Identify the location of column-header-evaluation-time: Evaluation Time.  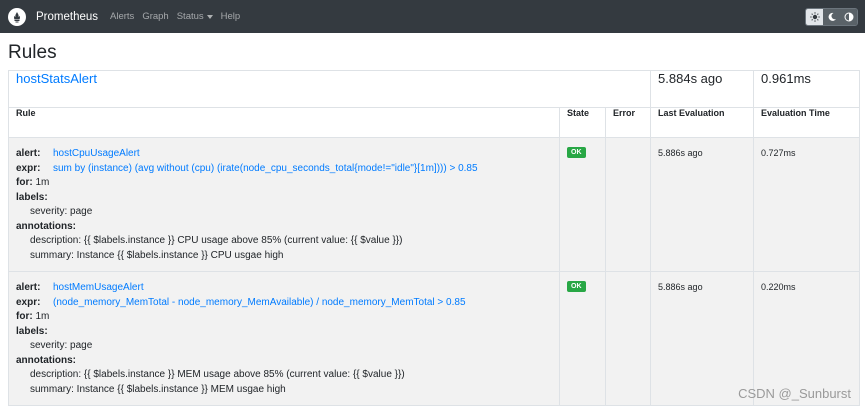
(807, 122).